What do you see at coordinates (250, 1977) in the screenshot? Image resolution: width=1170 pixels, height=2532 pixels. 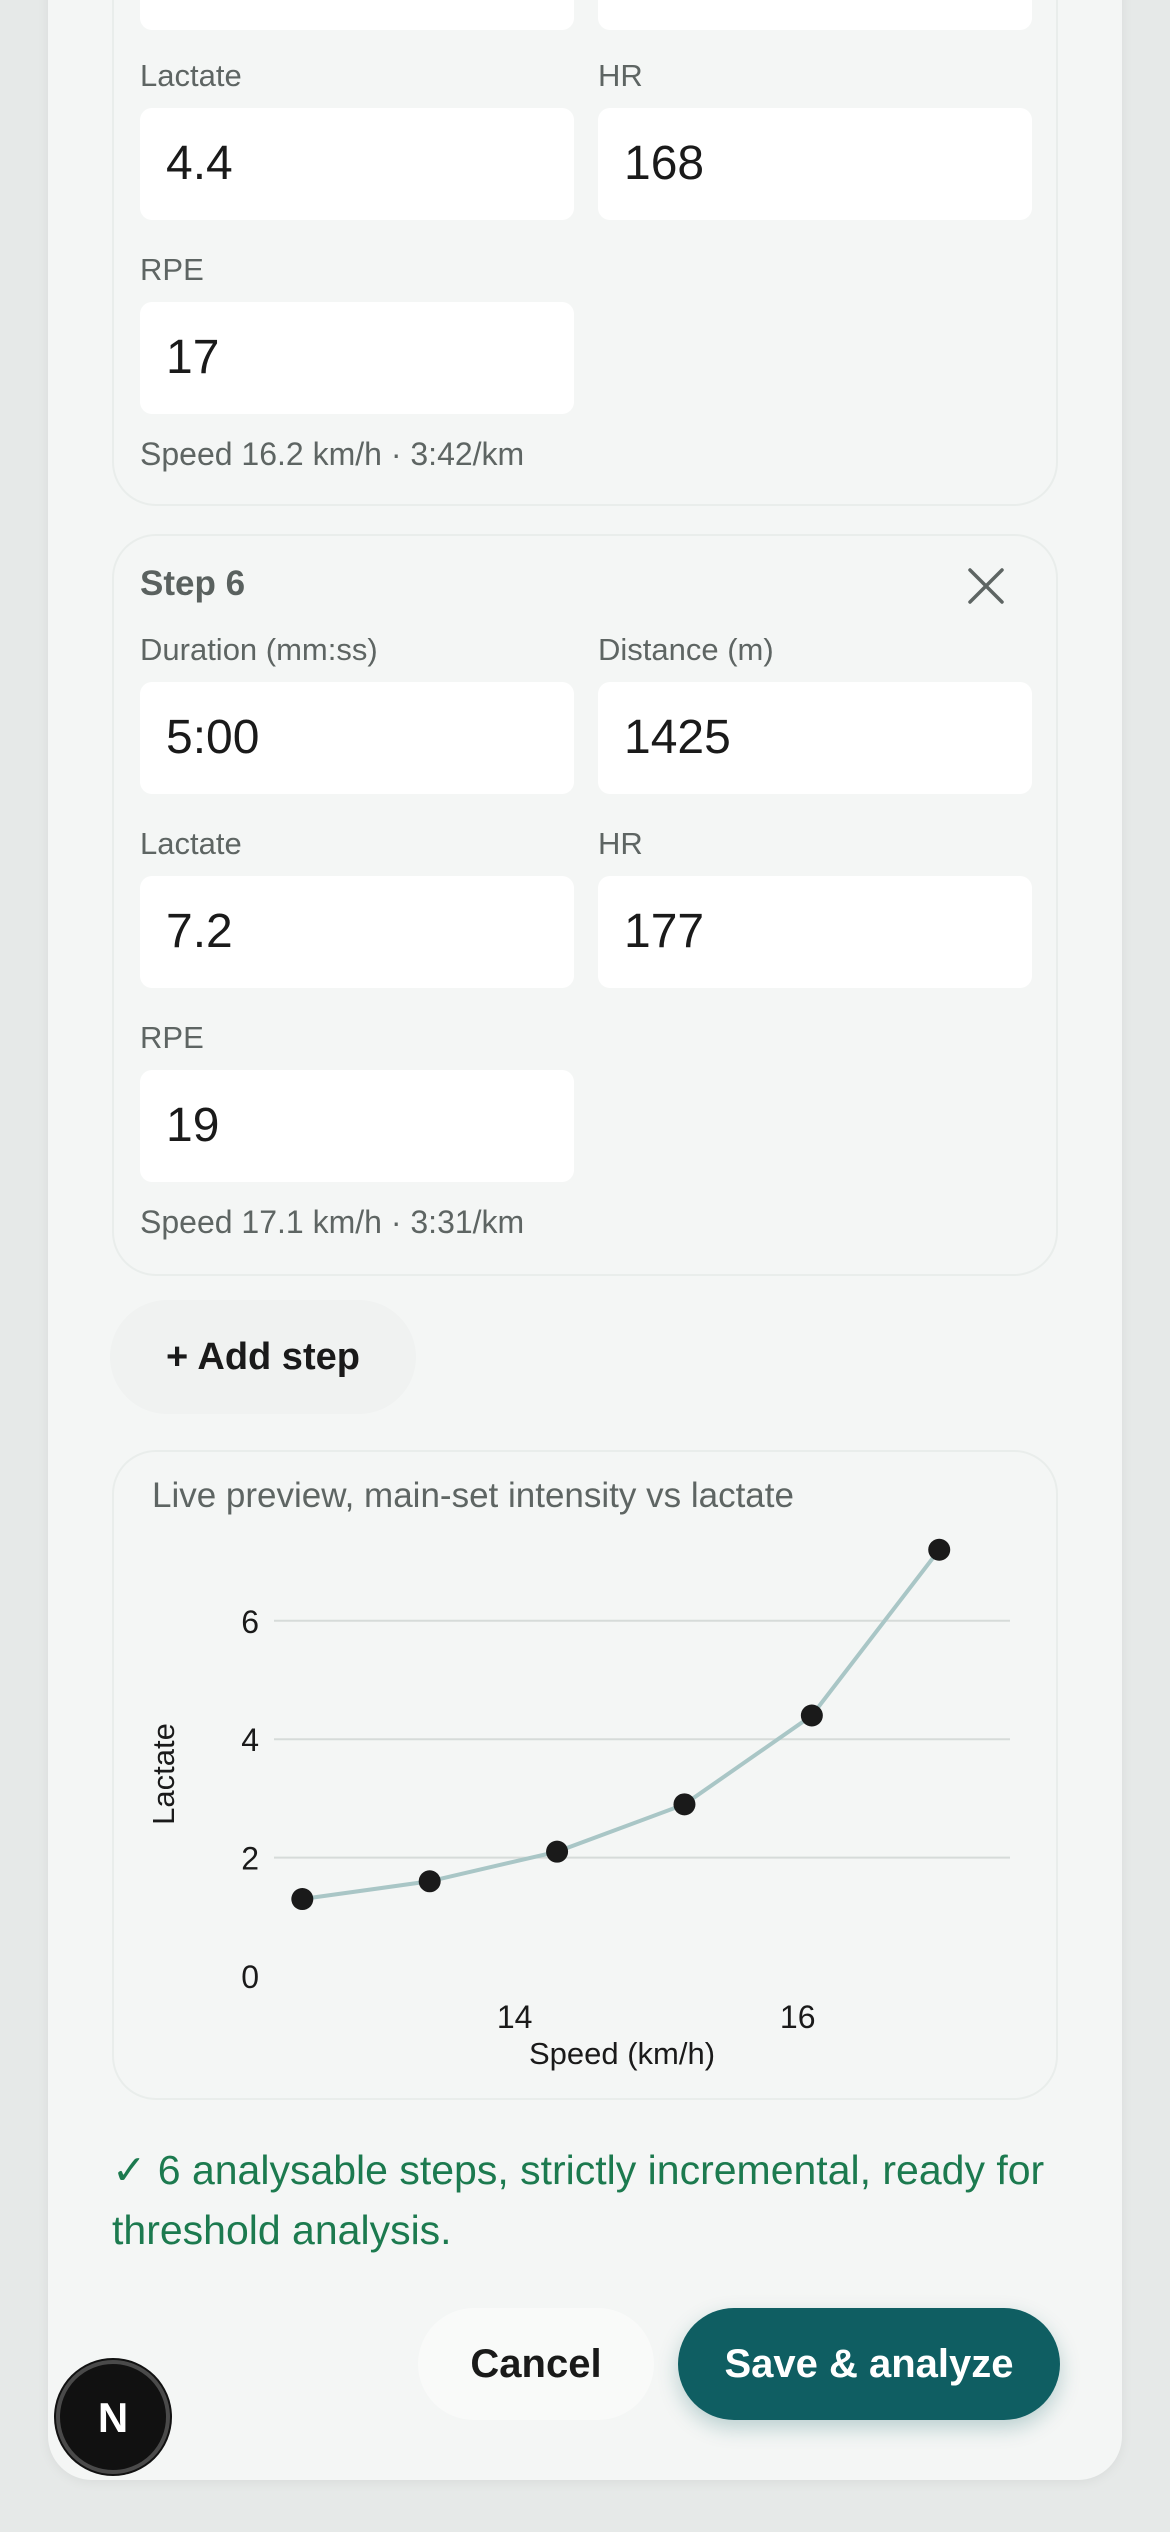 I see `y-tick-label: 0` at bounding box center [250, 1977].